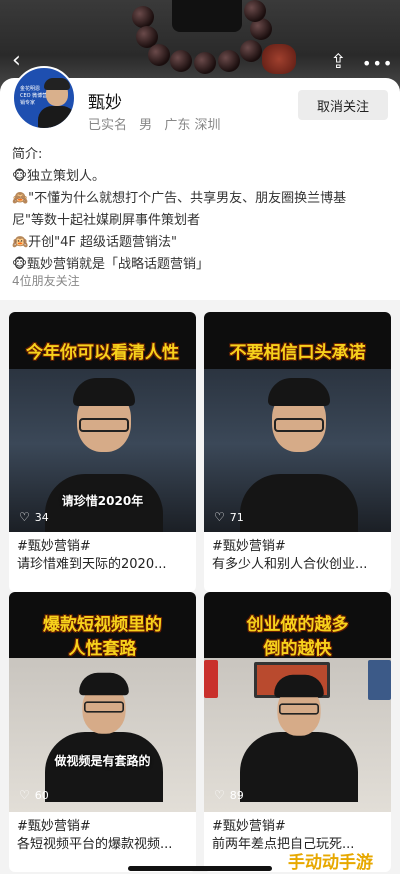 The image size is (400, 874). What do you see at coordinates (102, 625) in the screenshot?
I see `video-top-caption: 爆款短视频里的` at bounding box center [102, 625].